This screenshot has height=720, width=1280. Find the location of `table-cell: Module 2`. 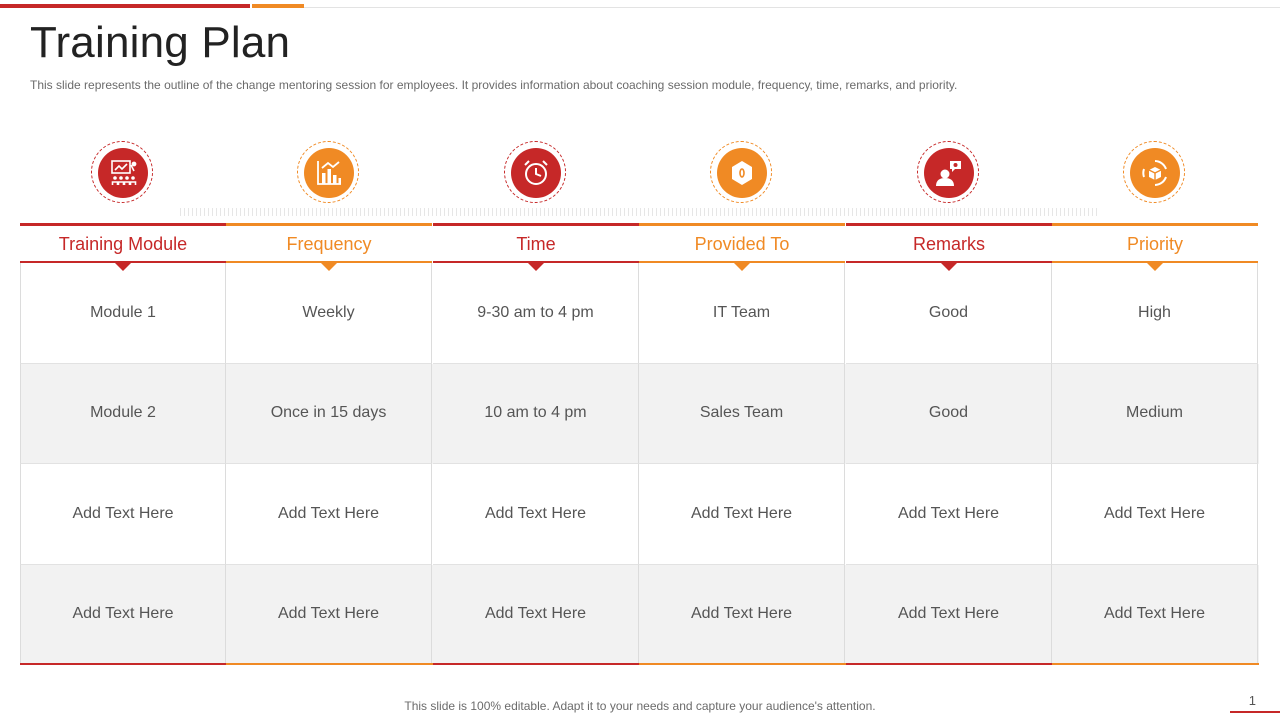

table-cell: Module 2 is located at coordinates (123, 413).